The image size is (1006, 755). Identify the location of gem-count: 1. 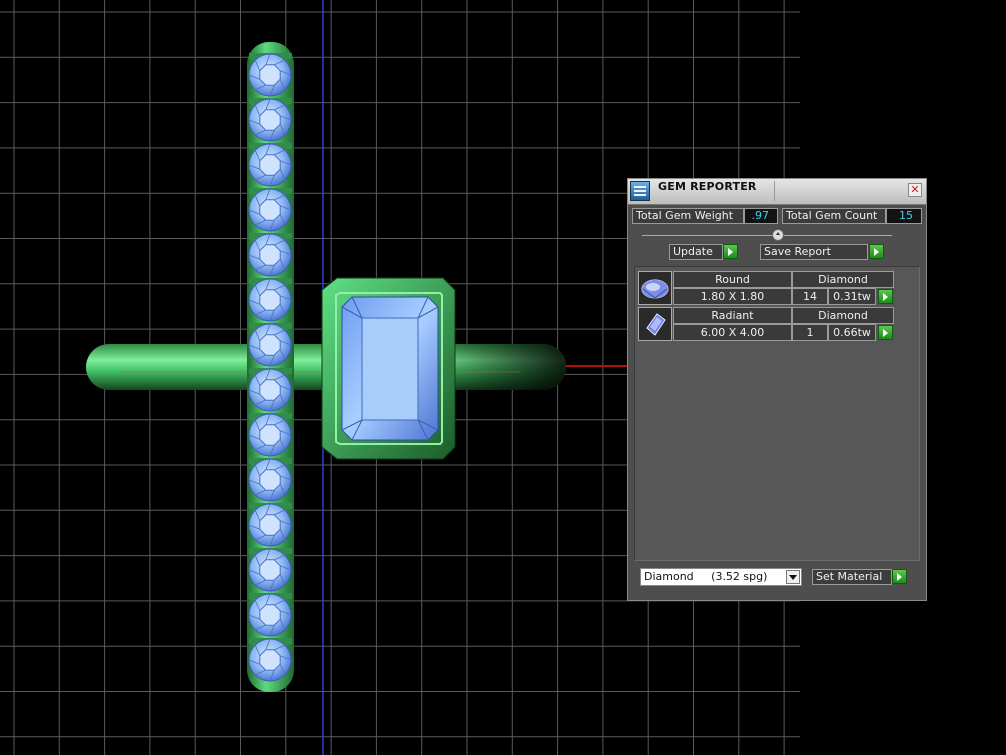
(810, 332).